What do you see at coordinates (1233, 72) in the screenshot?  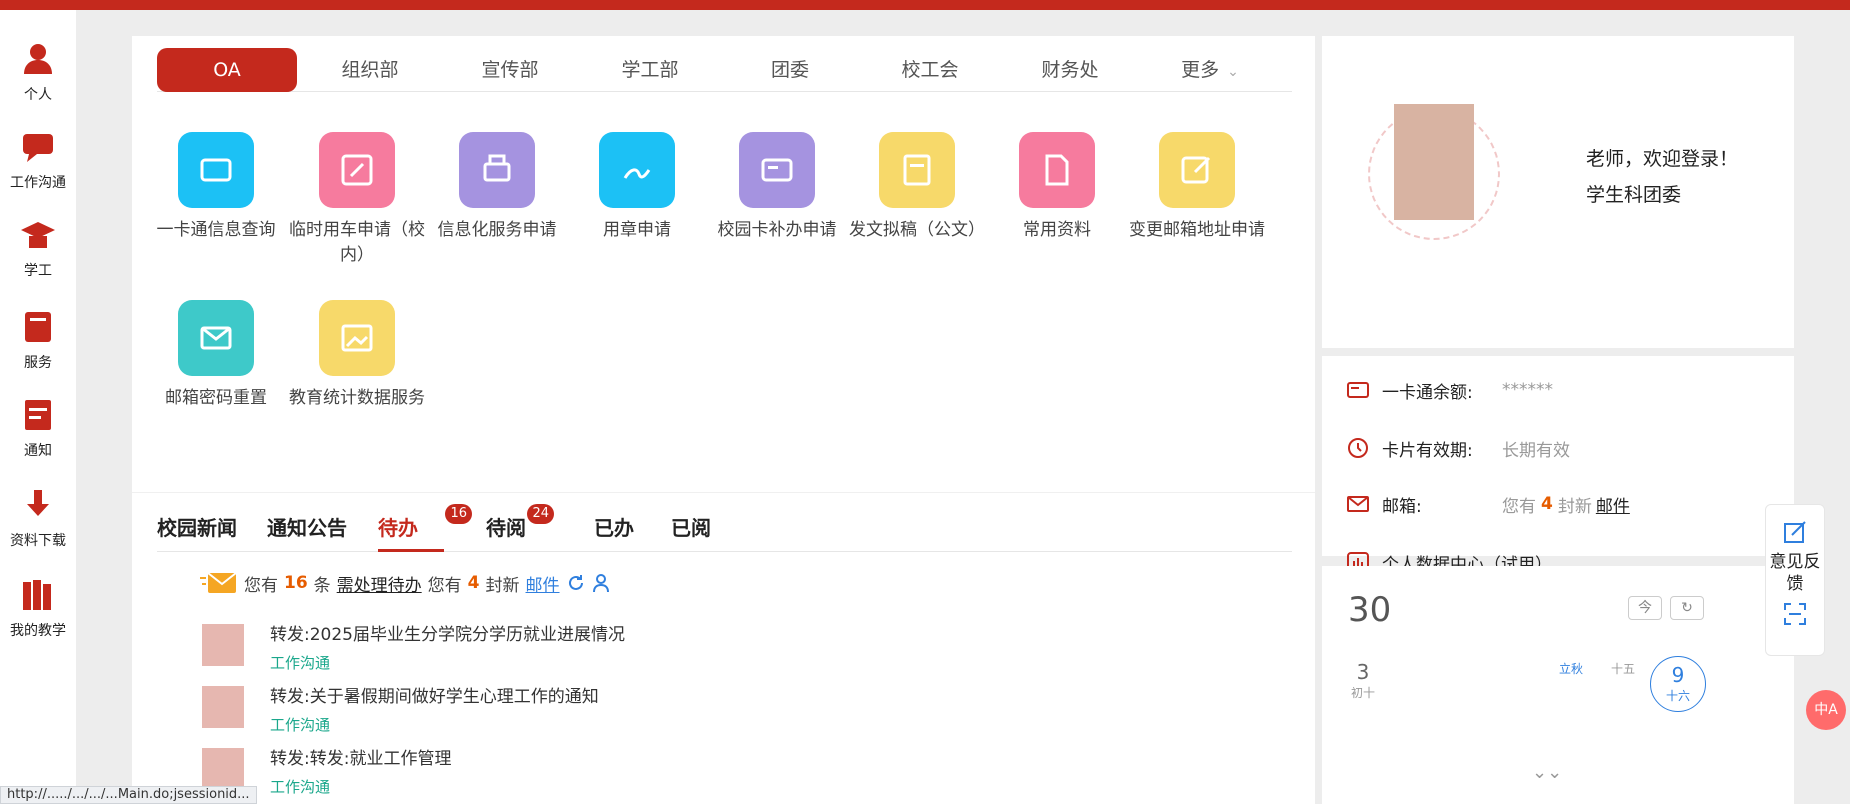 I see `chevron-down-icon: ⌄` at bounding box center [1233, 72].